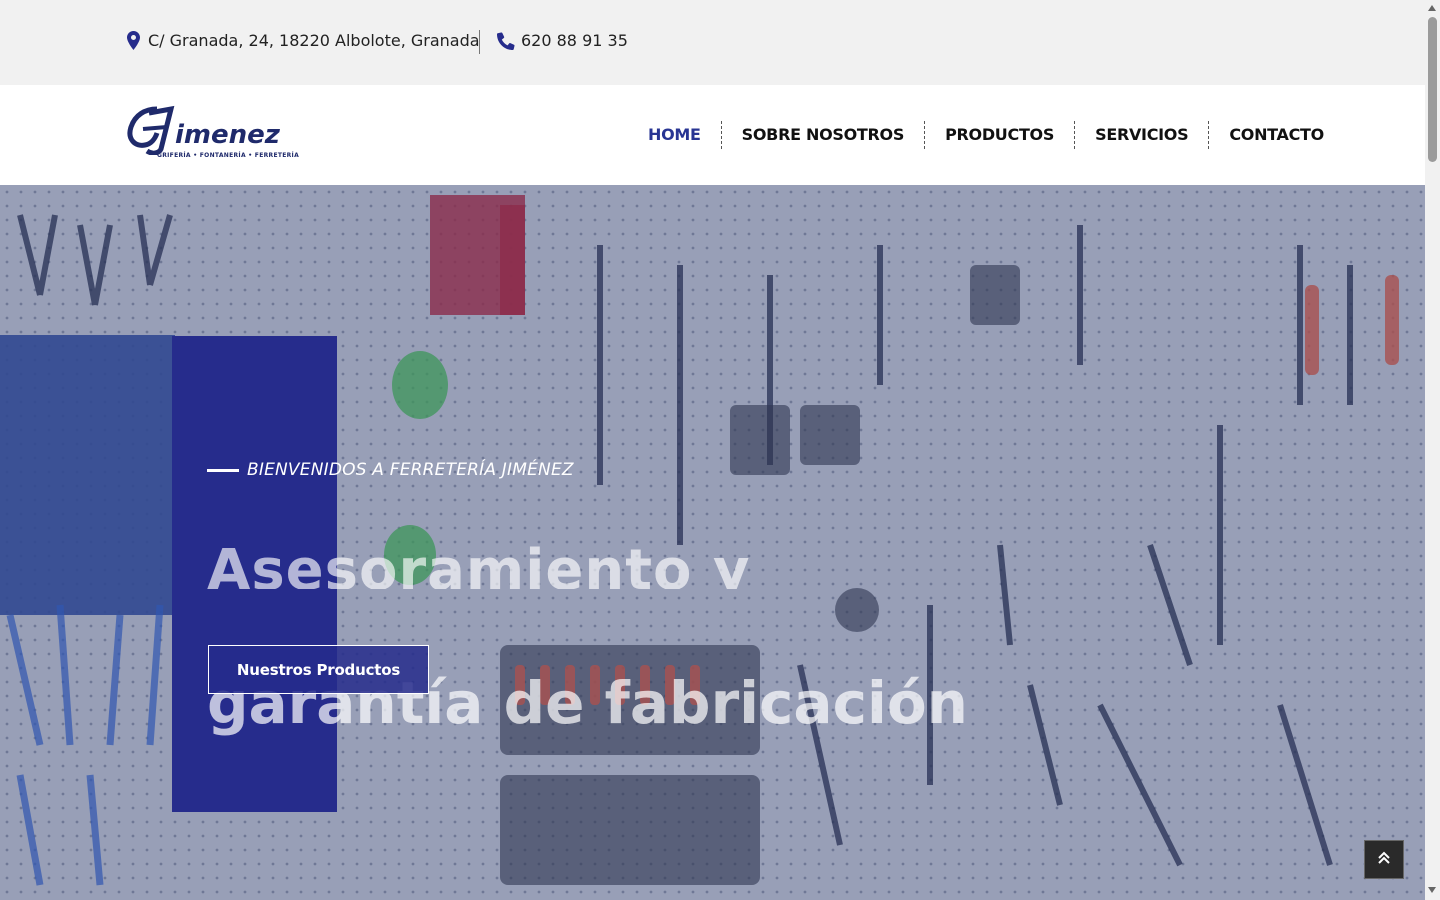 The width and height of the screenshot is (1440, 900). I want to click on address-info: C/ Granada, 24, 18220 Albolote, Granada, so click(303, 40).